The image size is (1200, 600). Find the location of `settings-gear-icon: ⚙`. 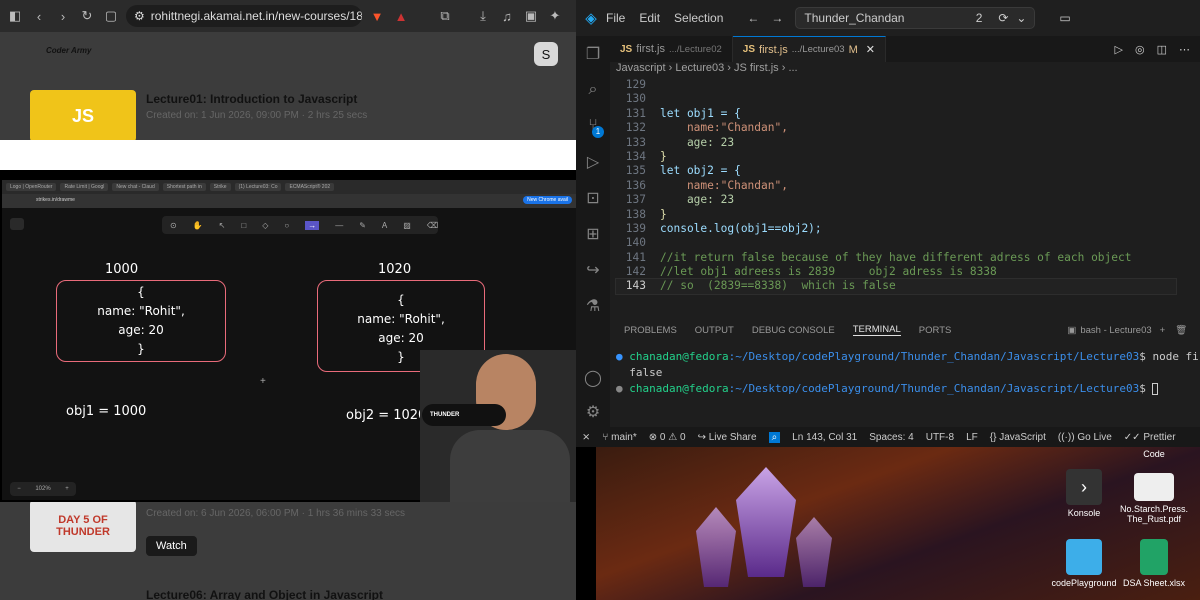

settings-gear-icon: ⚙ is located at coordinates (593, 412).